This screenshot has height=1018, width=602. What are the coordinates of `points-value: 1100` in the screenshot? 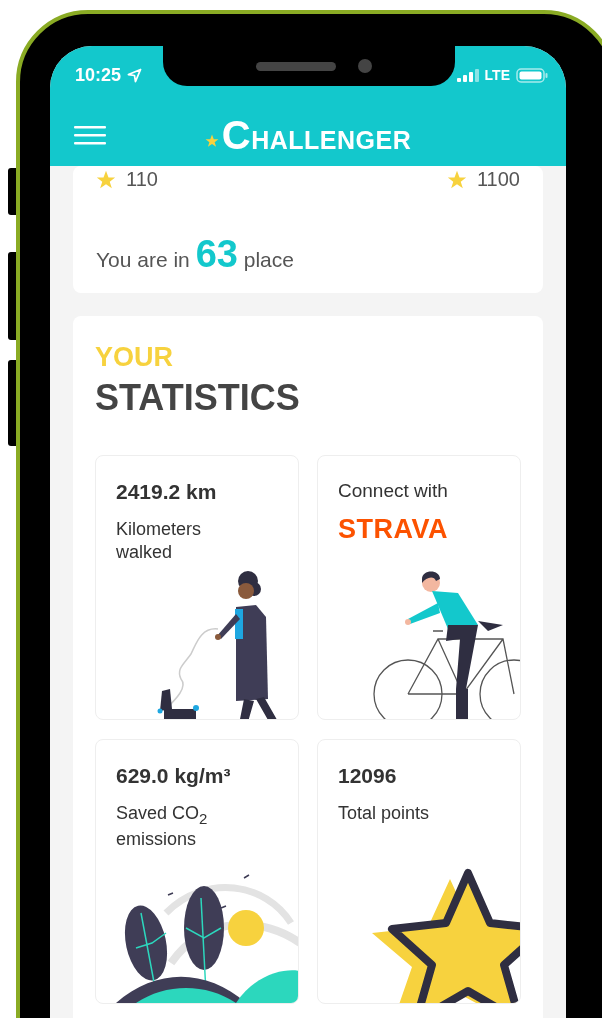 It's located at (498, 179).